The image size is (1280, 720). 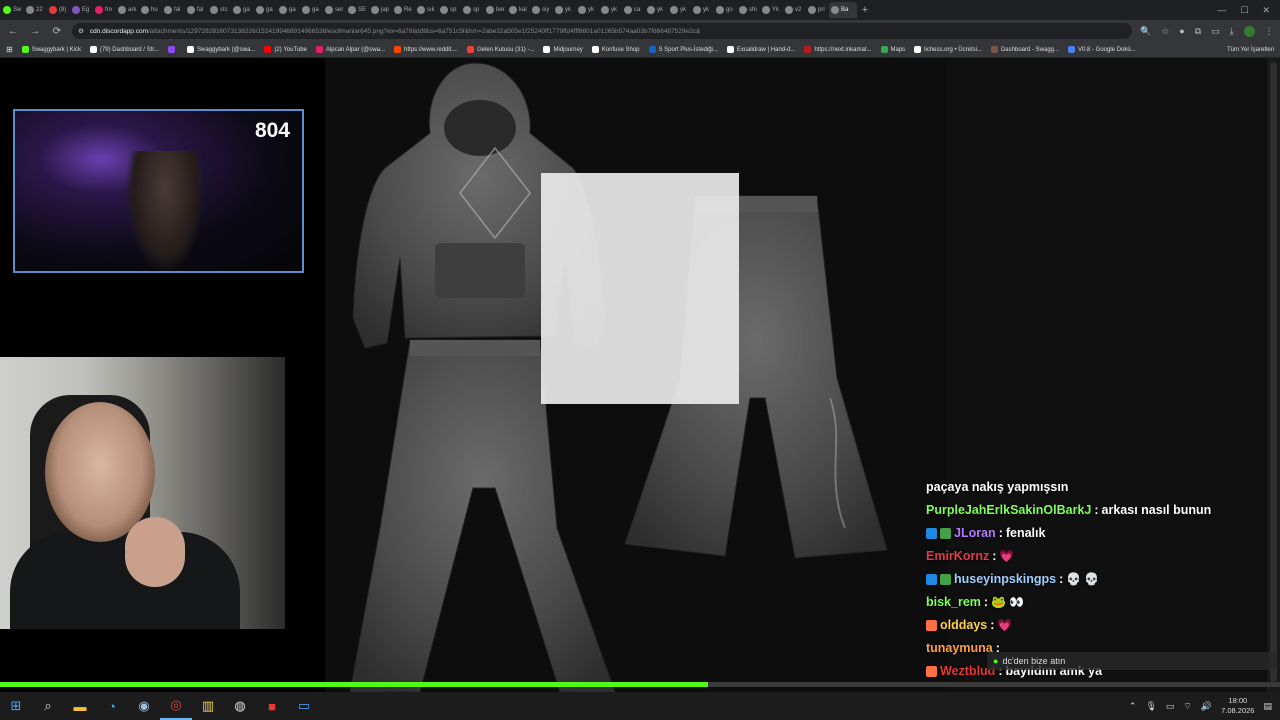 I want to click on windows-start-icon: ⊞, so click(x=16, y=706).